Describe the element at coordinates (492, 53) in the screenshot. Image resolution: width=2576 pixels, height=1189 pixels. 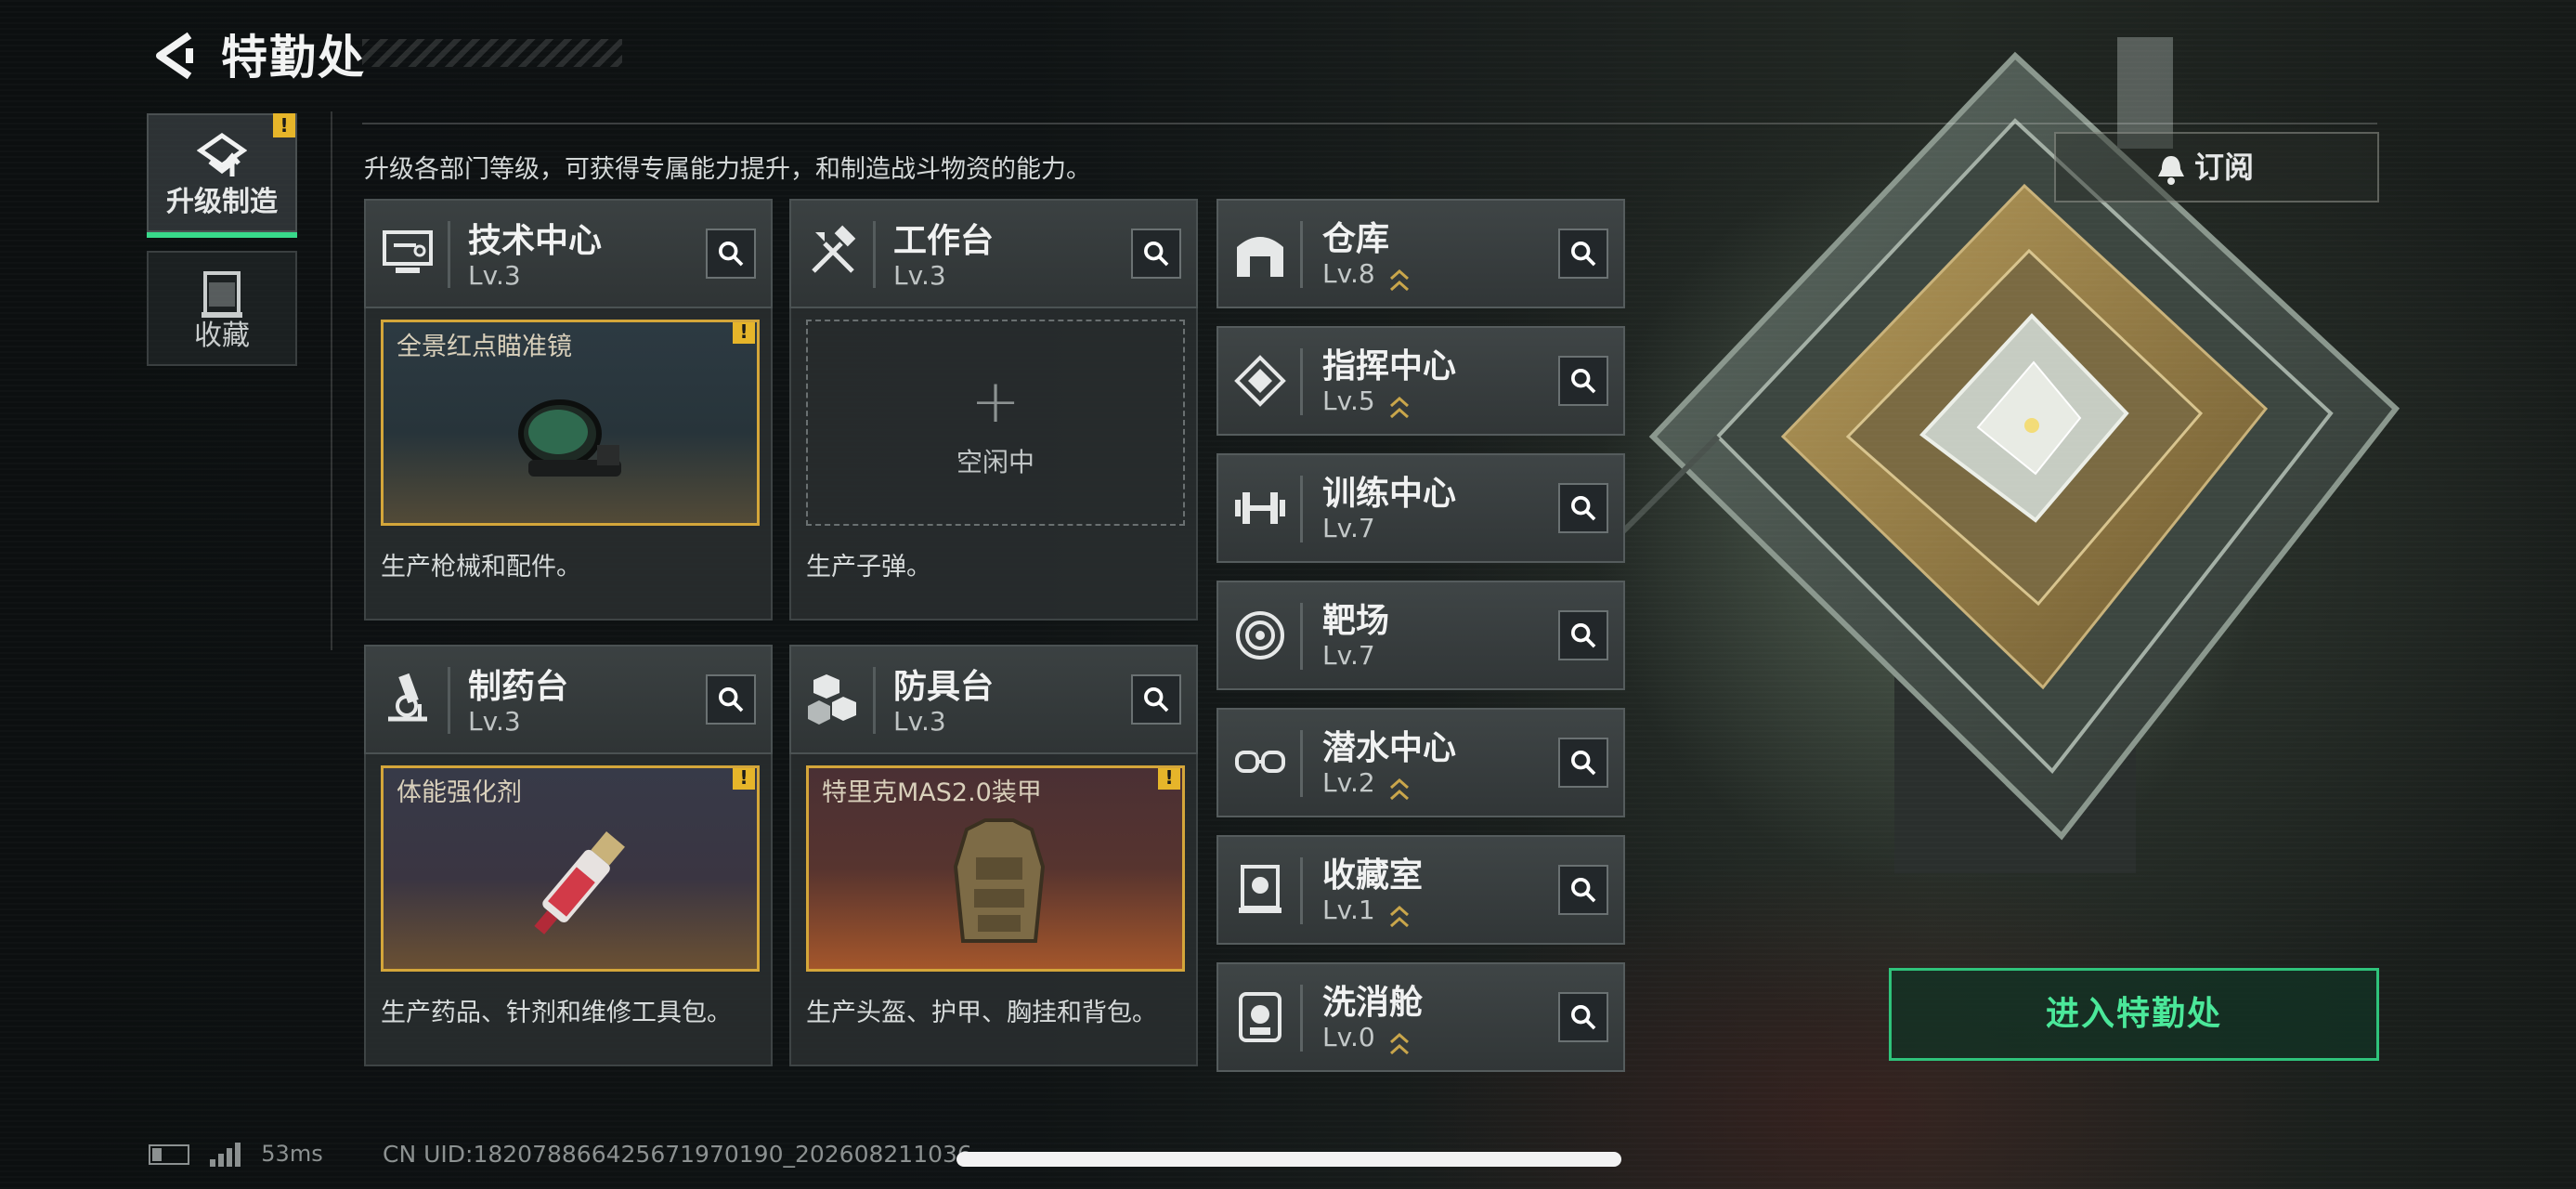
I see `title-decoration` at that location.